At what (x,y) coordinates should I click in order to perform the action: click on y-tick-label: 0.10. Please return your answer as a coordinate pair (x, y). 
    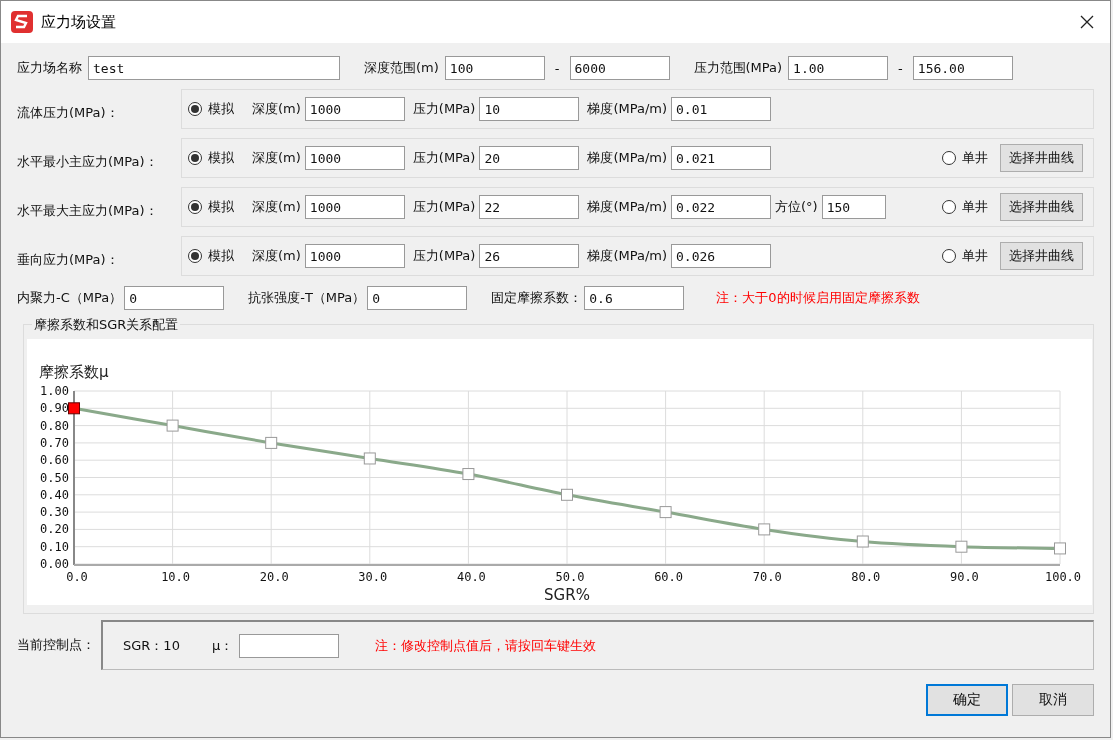
    Looking at the image, I should click on (54, 546).